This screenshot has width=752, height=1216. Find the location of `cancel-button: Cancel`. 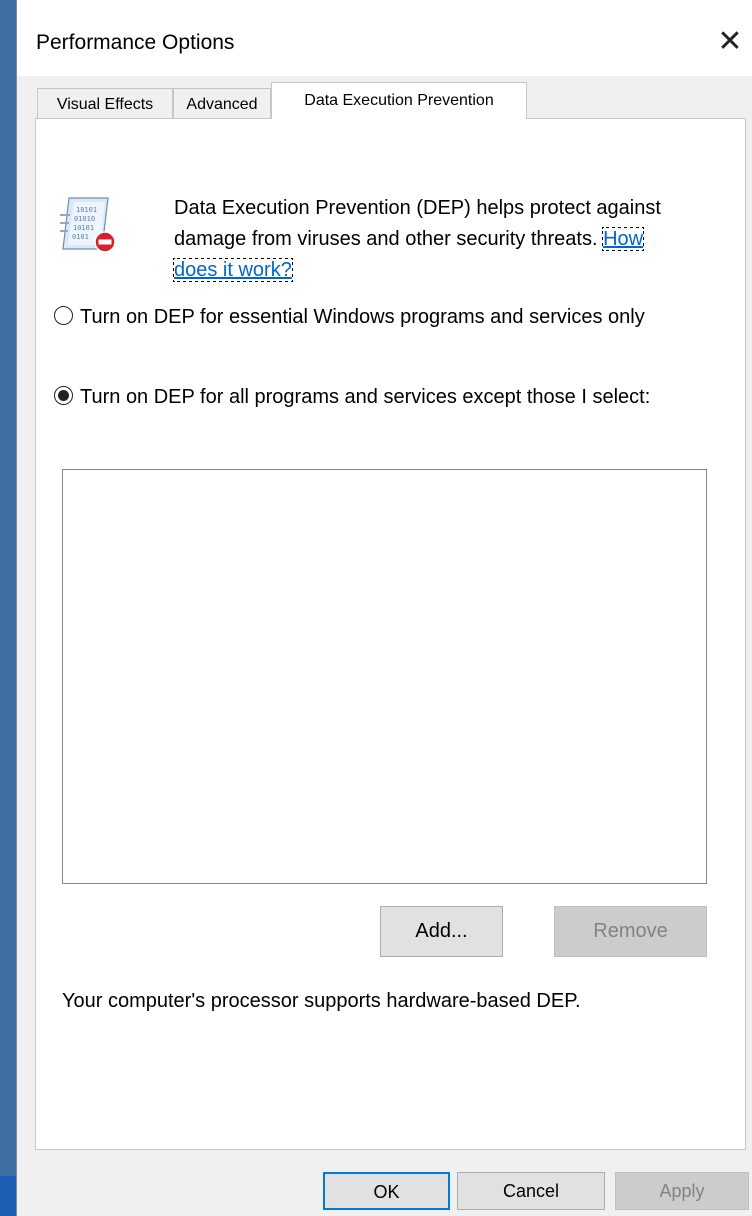

cancel-button: Cancel is located at coordinates (531, 1191).